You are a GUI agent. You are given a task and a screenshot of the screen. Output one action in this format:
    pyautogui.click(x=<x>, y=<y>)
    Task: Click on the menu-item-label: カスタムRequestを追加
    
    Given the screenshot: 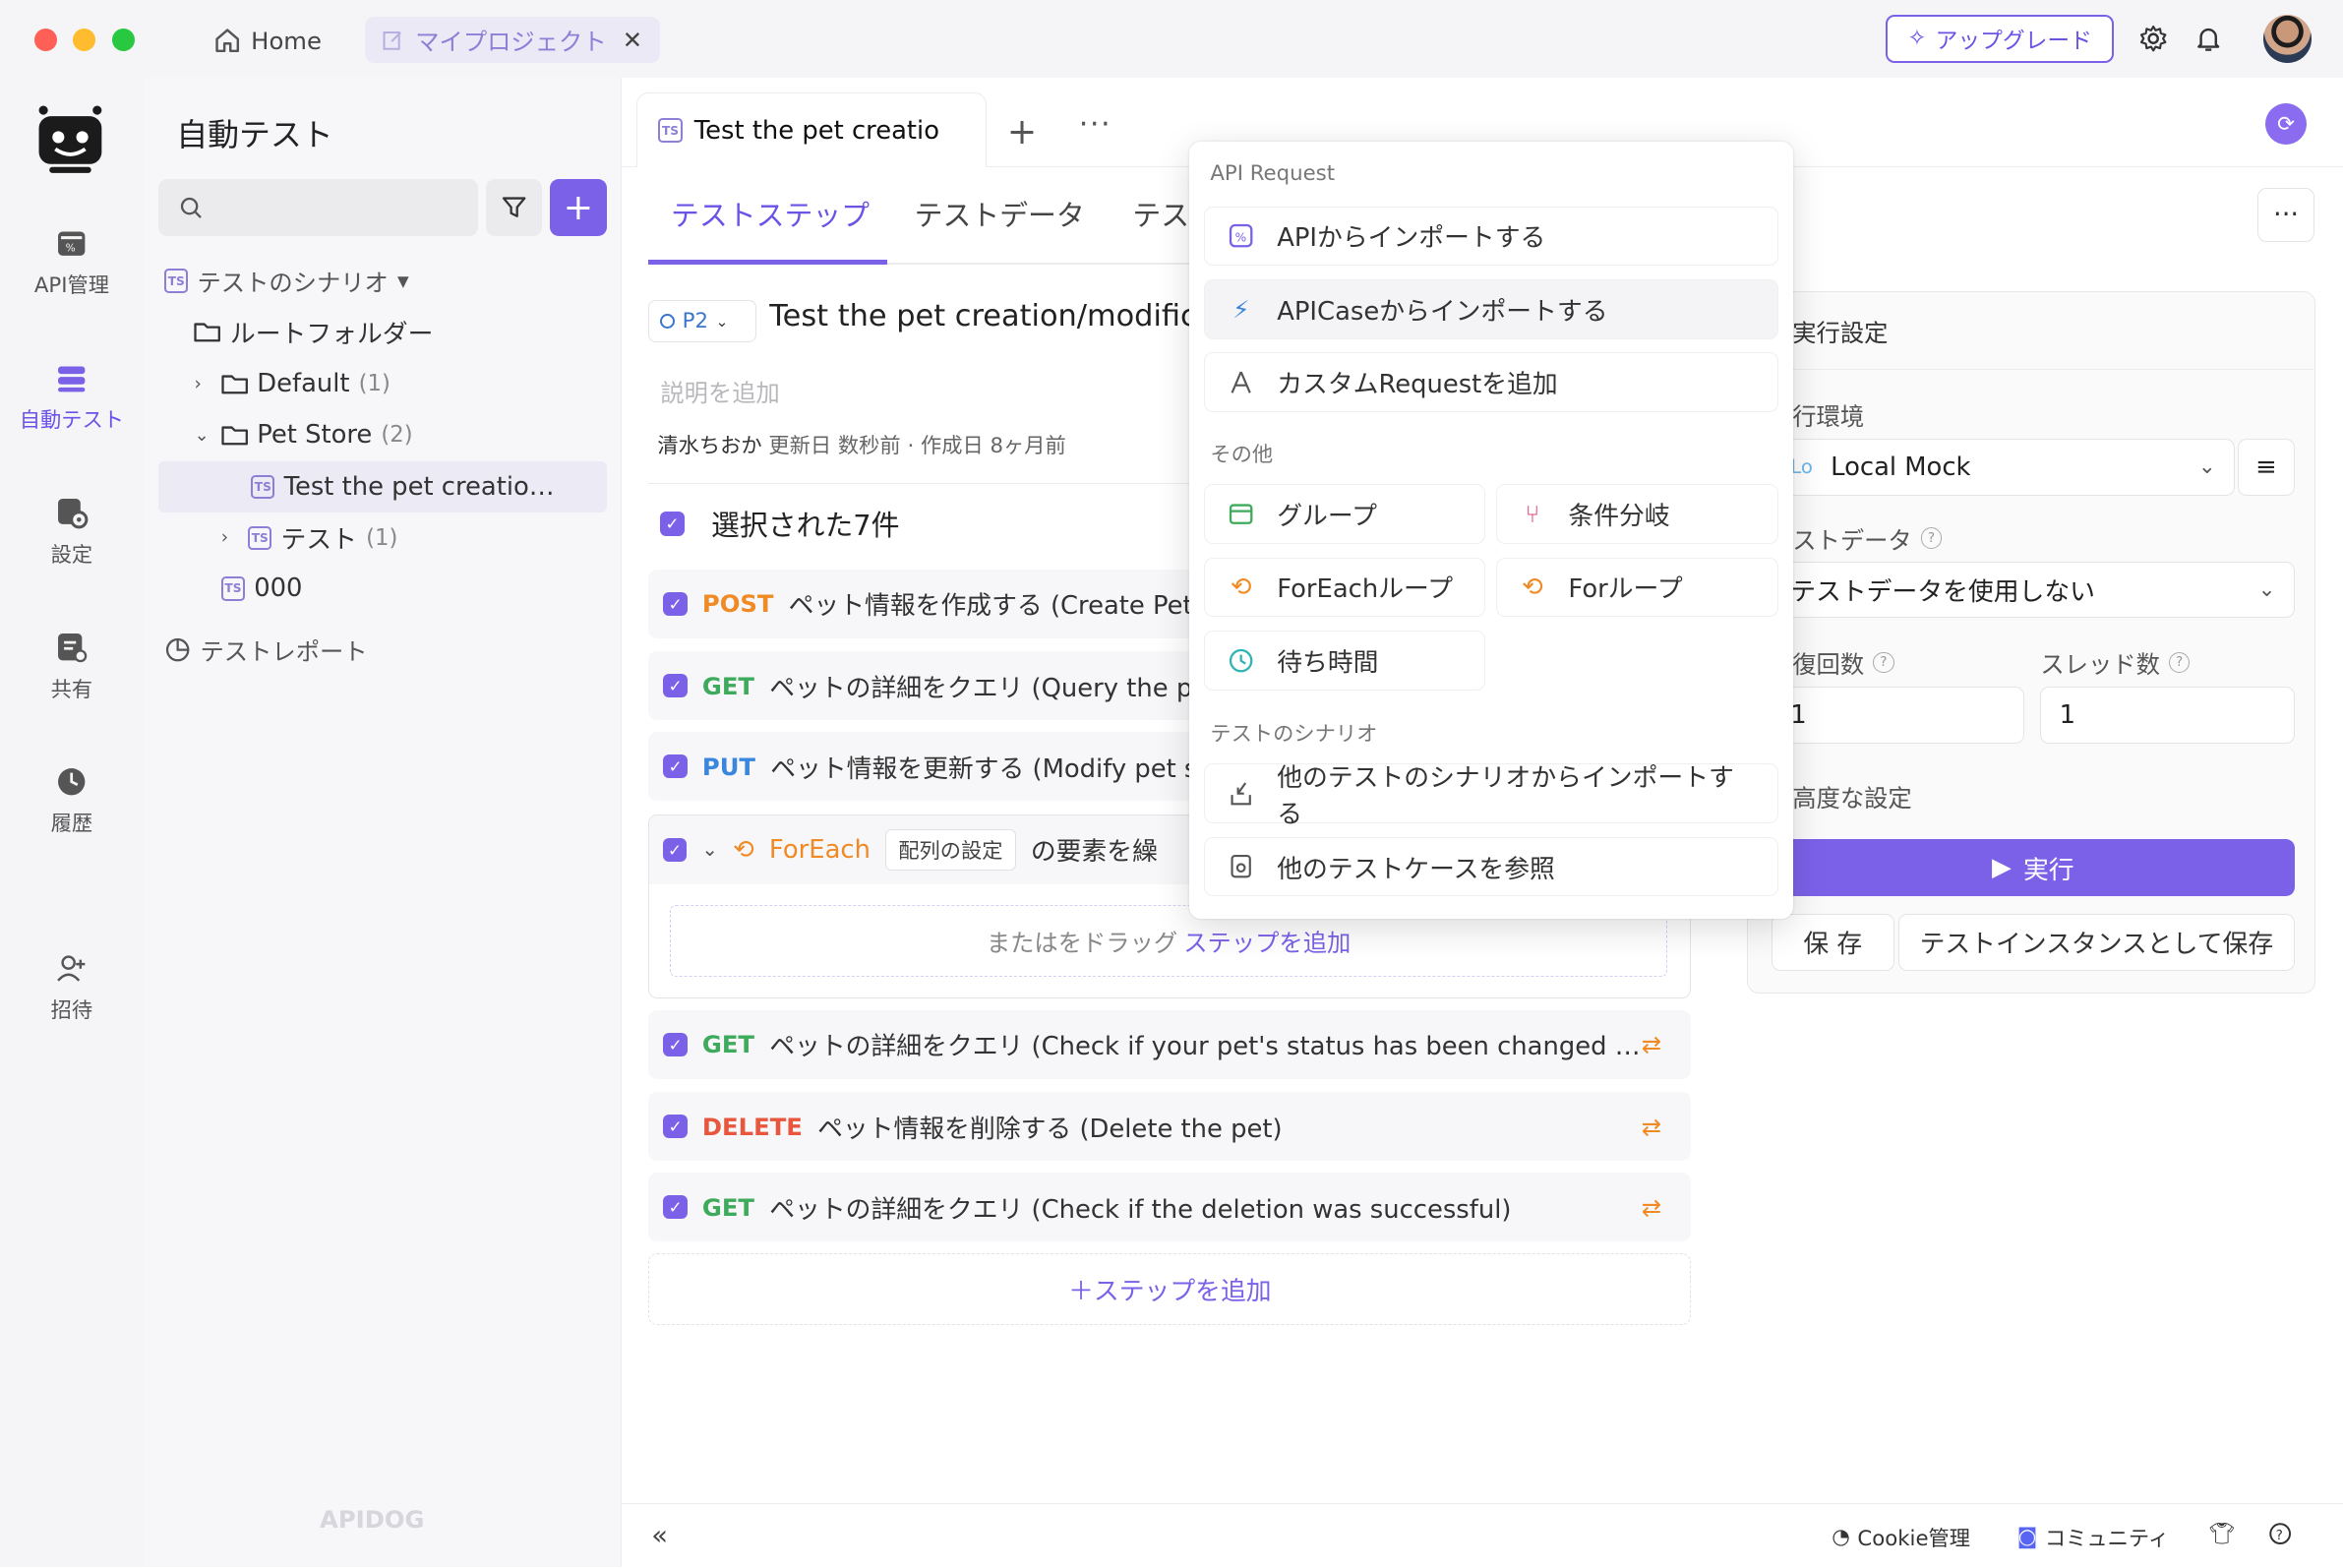 What is the action you would take?
    pyautogui.click(x=1418, y=385)
    